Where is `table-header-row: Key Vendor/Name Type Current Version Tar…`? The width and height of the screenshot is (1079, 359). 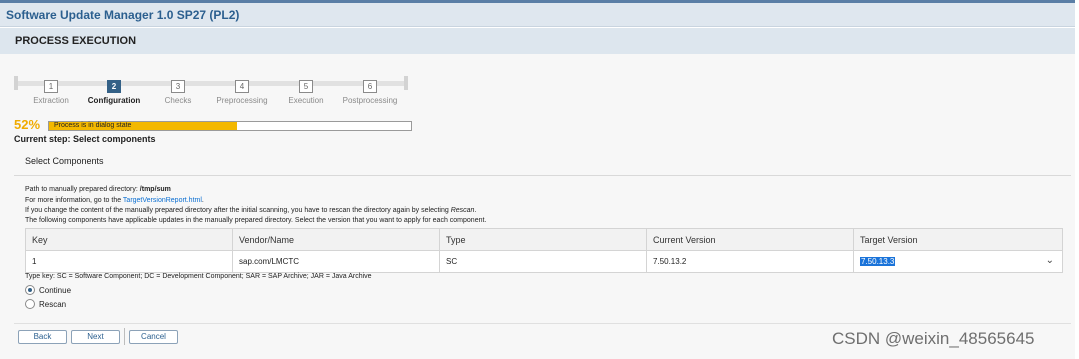
table-header-row: Key Vendor/Name Type Current Version Tar… is located at coordinates (544, 239).